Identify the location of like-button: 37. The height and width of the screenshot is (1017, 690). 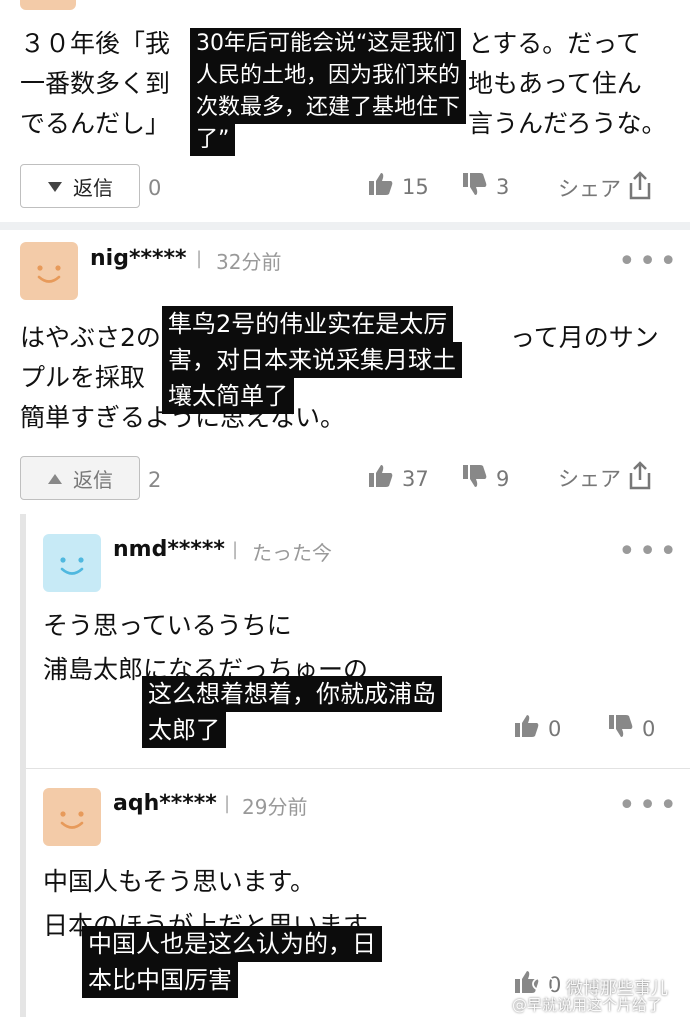
(398, 478).